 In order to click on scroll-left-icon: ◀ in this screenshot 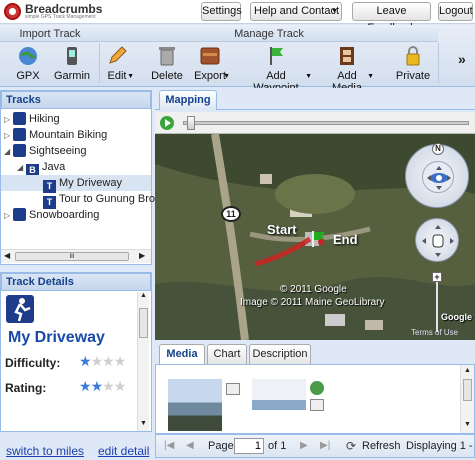, I will do `click(7, 255)`.